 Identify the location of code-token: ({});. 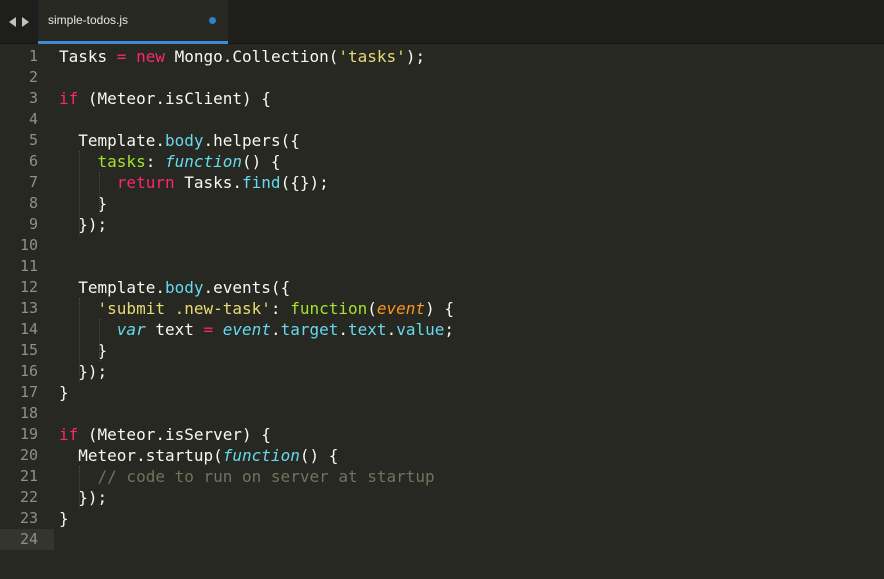
(304, 182).